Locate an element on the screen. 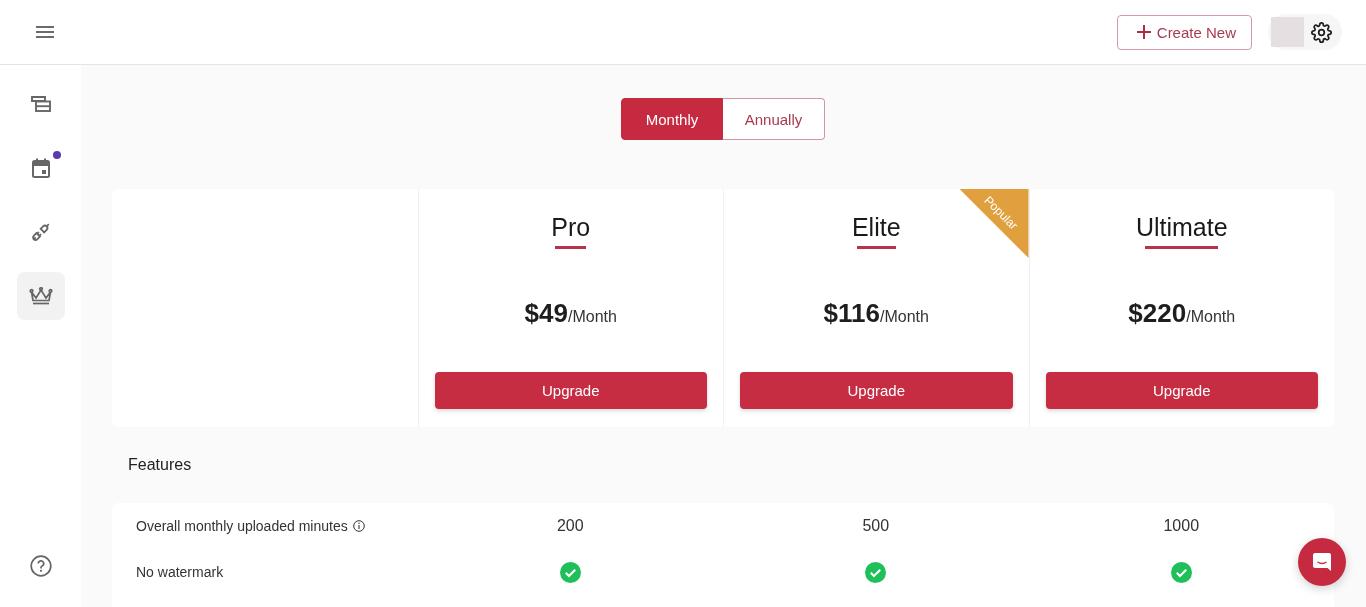 Image resolution: width=1366 pixels, height=607 pixels. avatar-placeholder is located at coordinates (1287, 32).